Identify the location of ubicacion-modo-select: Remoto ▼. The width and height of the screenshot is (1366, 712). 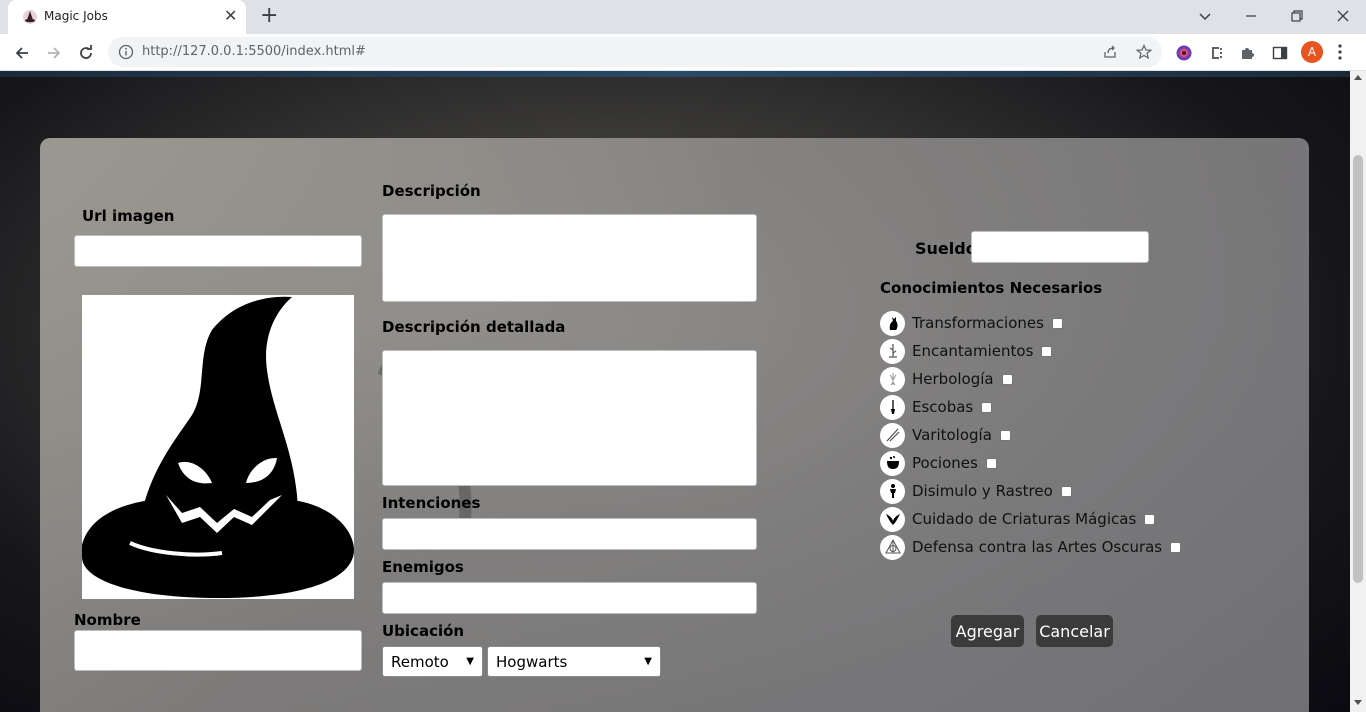
(432, 661).